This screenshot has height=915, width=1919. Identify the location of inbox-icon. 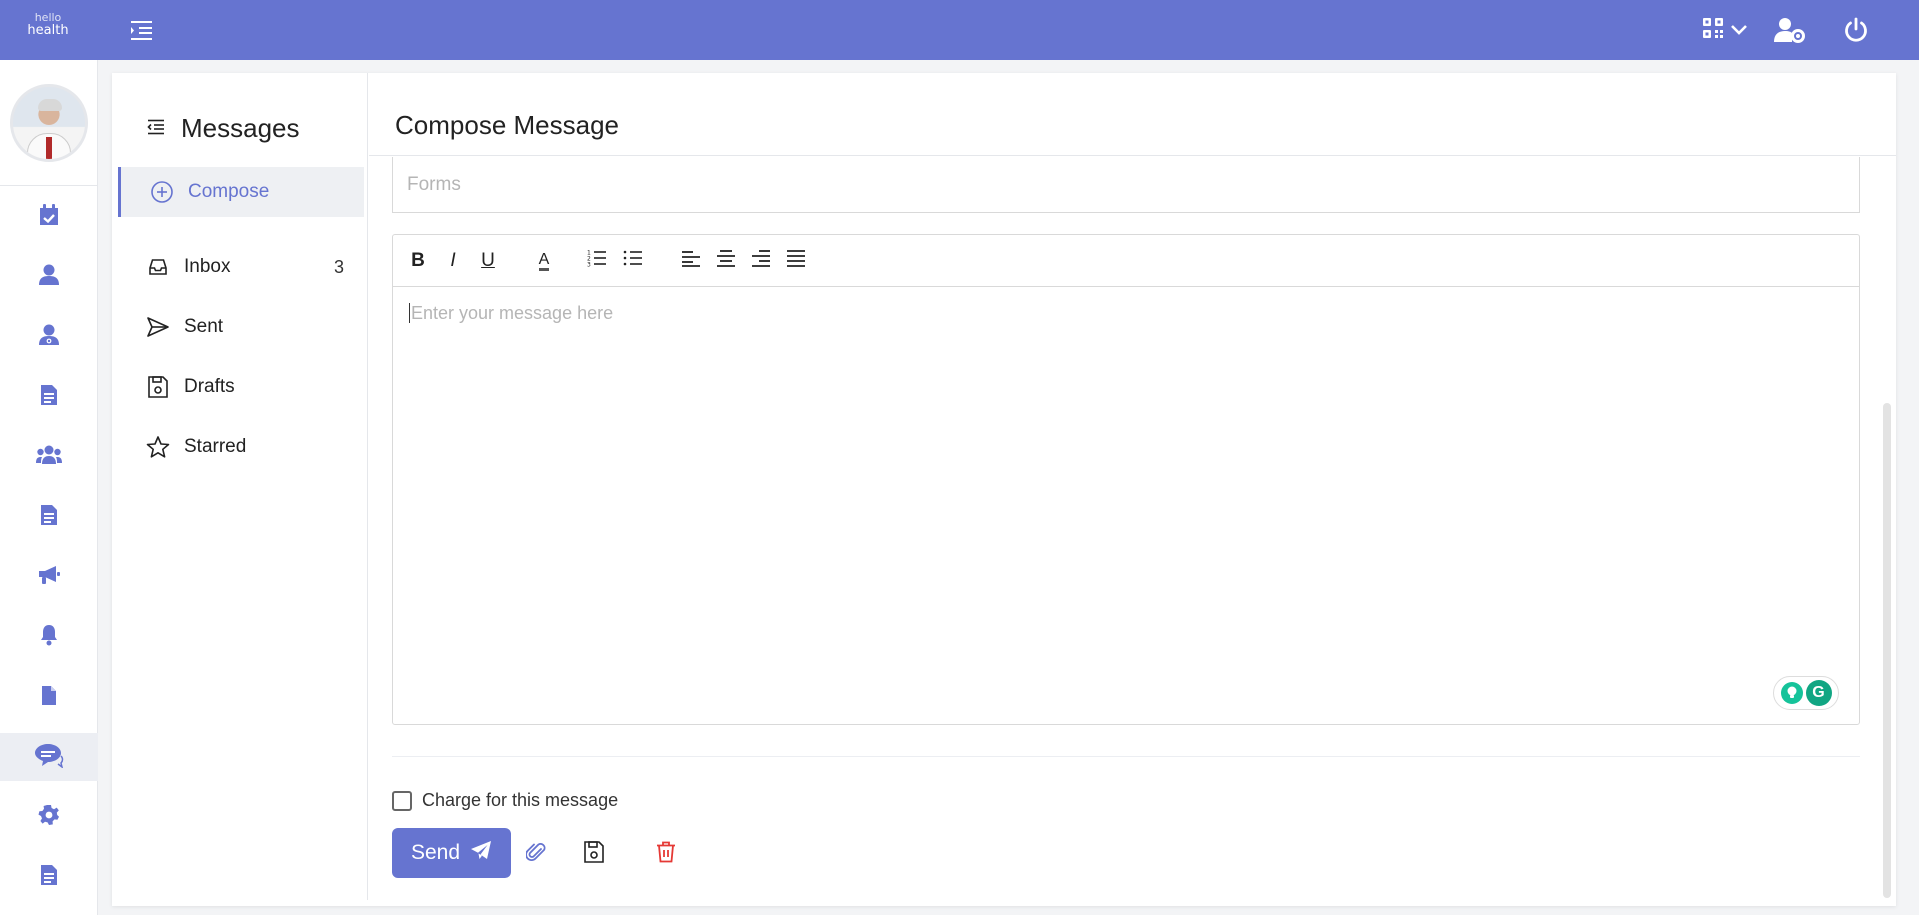
(158, 267).